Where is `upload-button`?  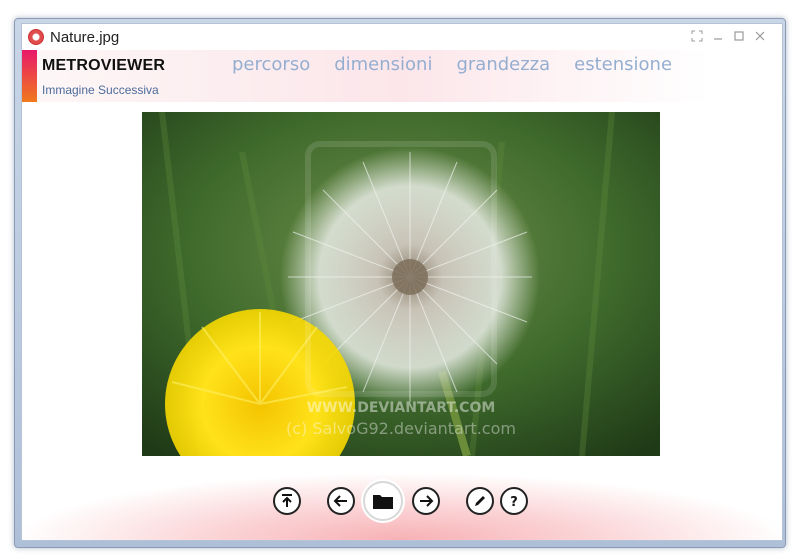
upload-button is located at coordinates (287, 501).